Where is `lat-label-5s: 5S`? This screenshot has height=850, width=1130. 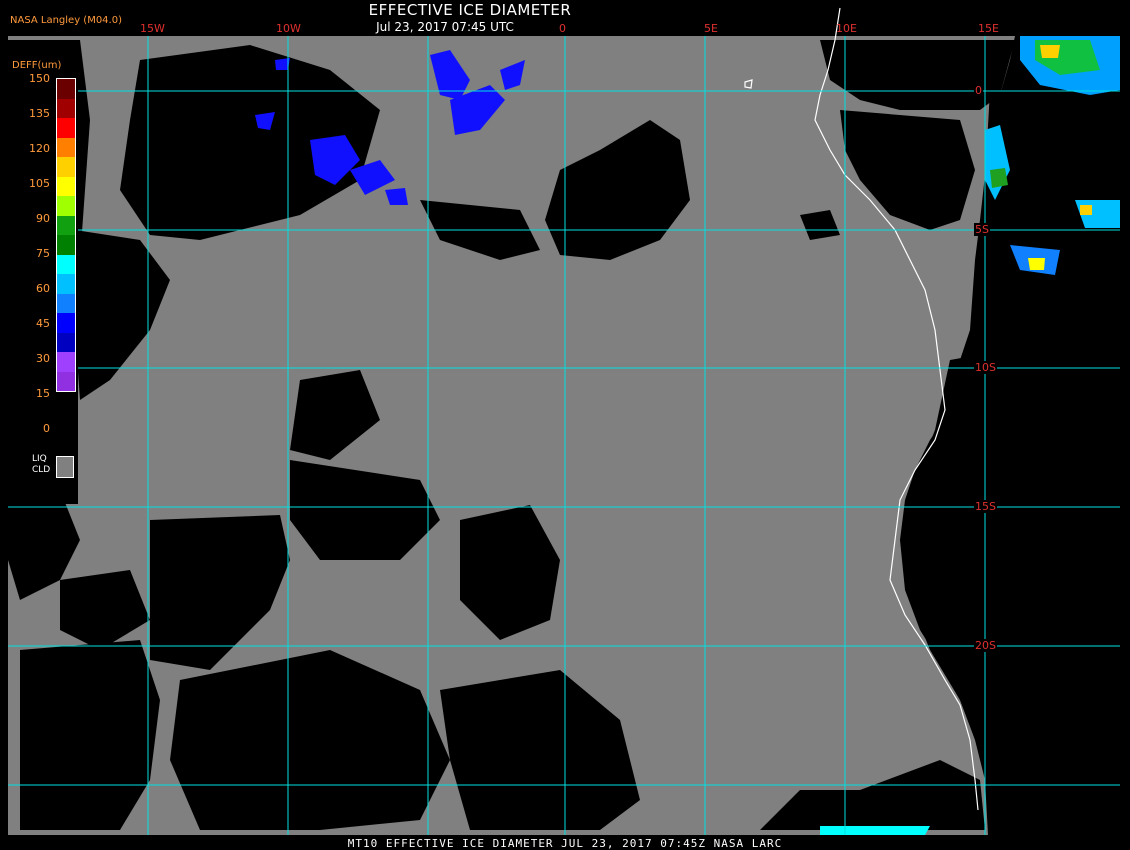 lat-label-5s: 5S is located at coordinates (982, 229).